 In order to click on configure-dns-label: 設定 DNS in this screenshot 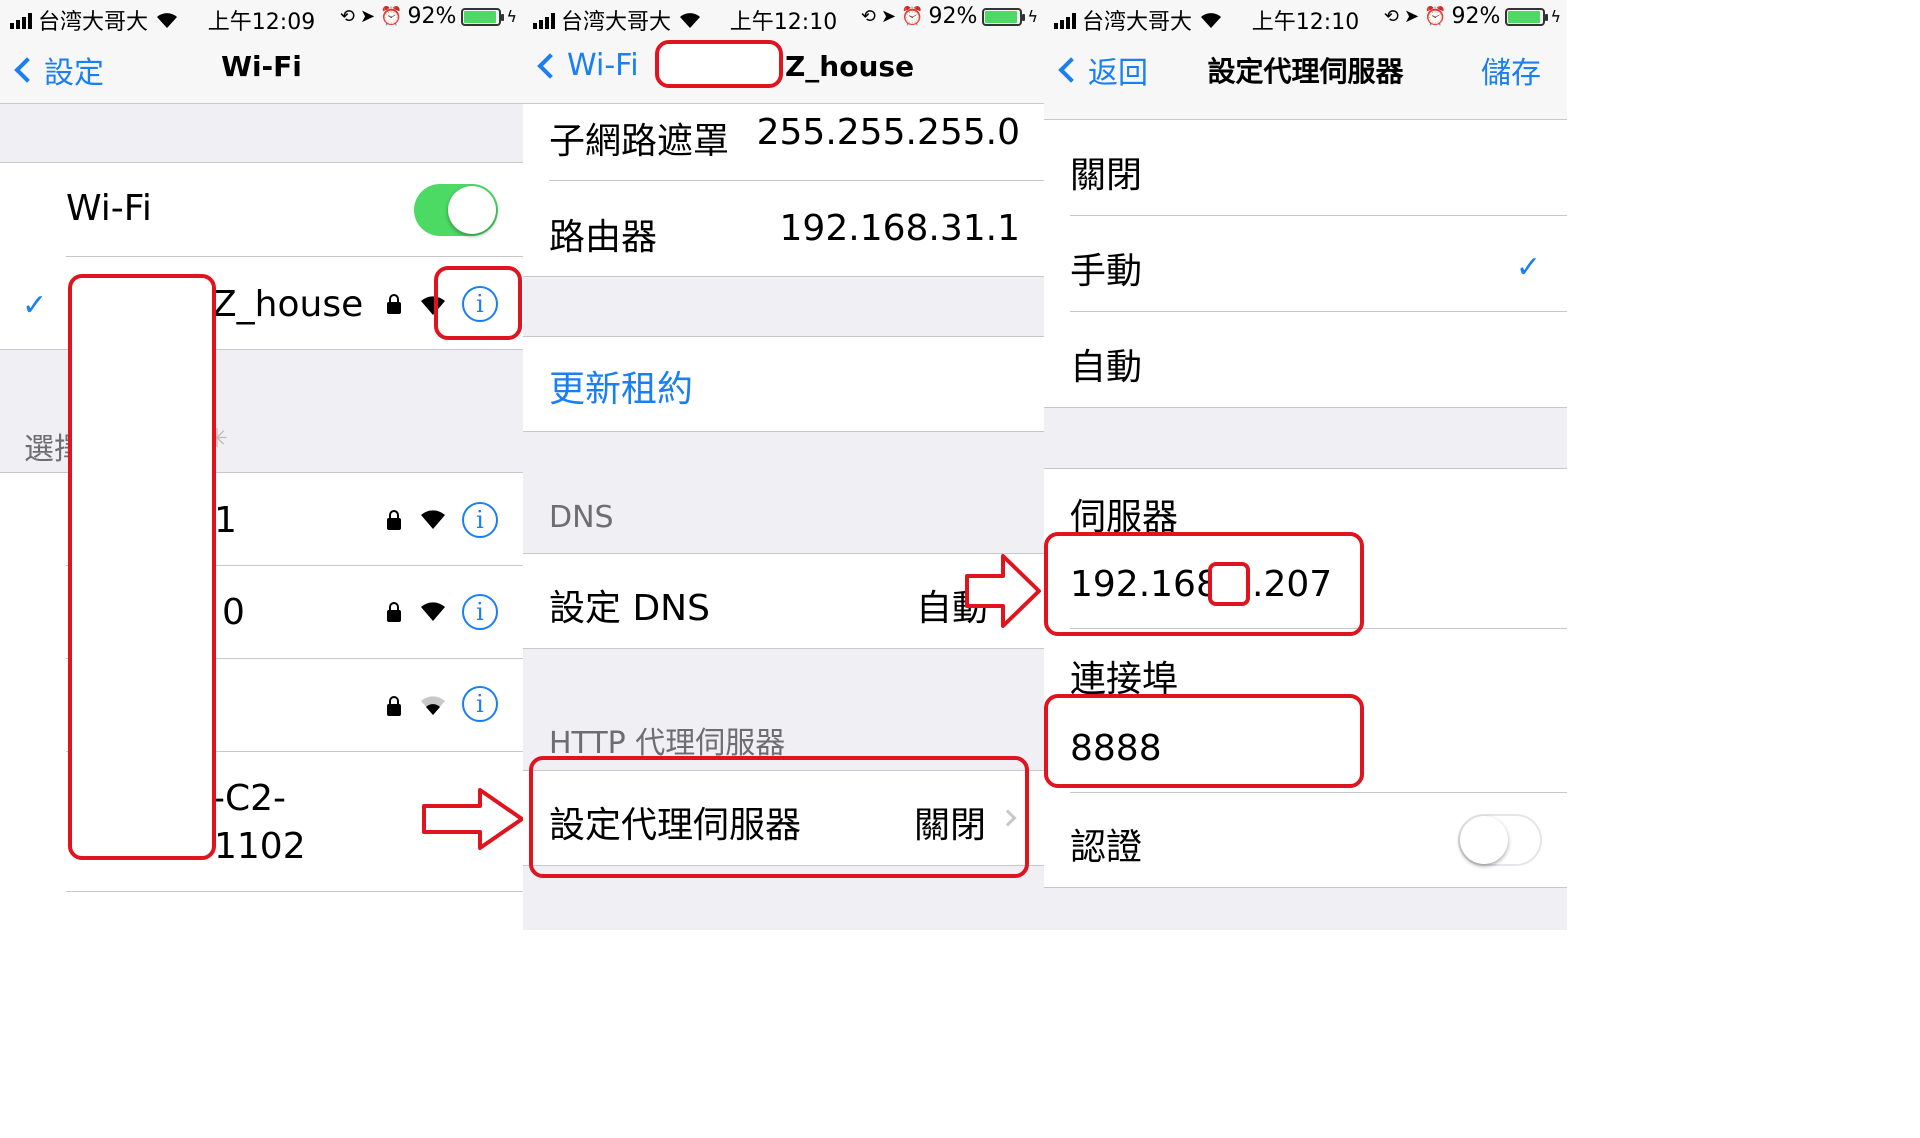, I will do `click(629, 608)`.